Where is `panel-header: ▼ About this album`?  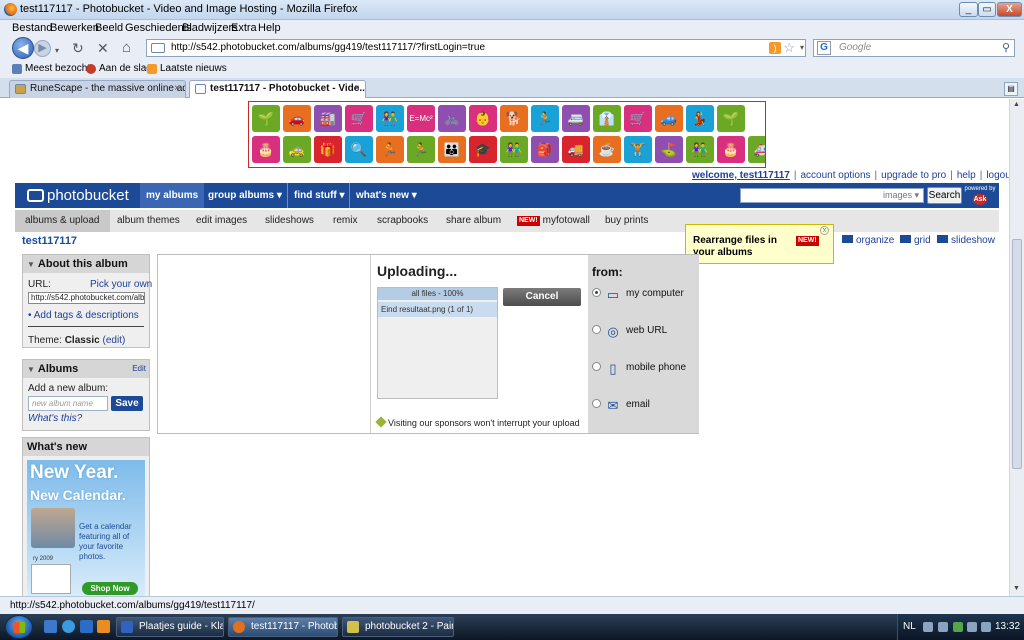 panel-header: ▼ About this album is located at coordinates (86, 264).